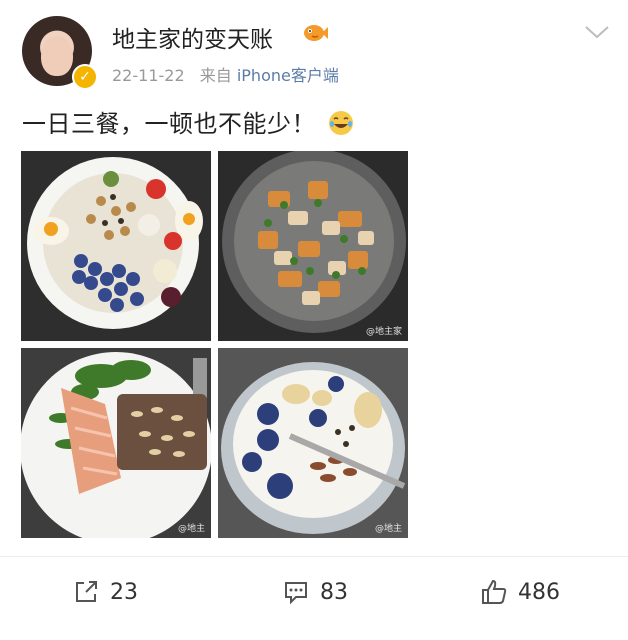 The image size is (628, 640). I want to click on yogurt-bowl-illustration, so click(313, 443).